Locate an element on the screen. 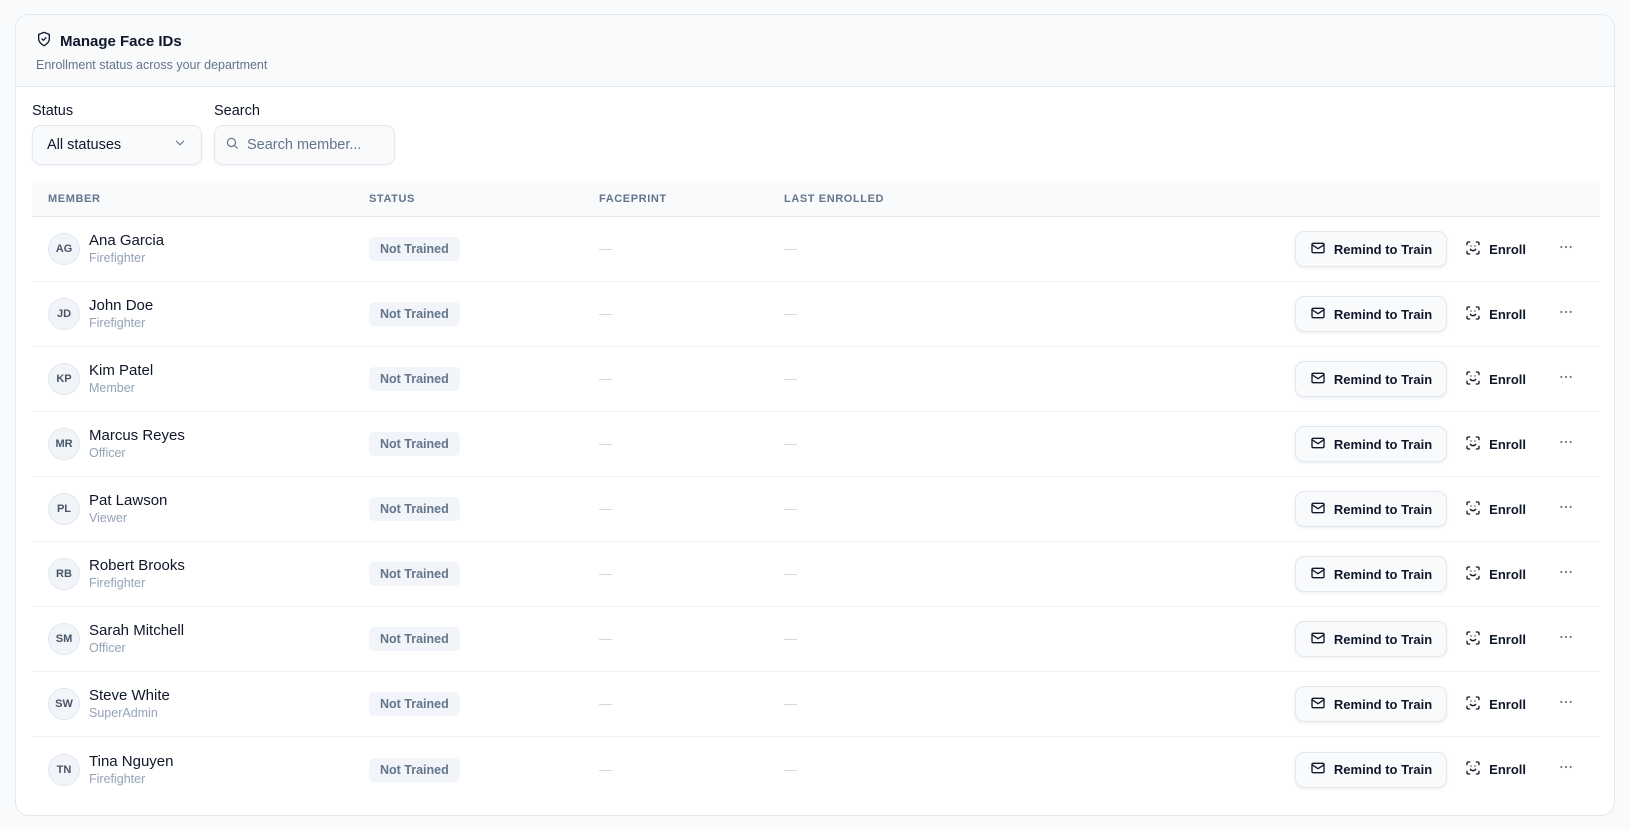  search-filter: Search is located at coordinates (304, 147).